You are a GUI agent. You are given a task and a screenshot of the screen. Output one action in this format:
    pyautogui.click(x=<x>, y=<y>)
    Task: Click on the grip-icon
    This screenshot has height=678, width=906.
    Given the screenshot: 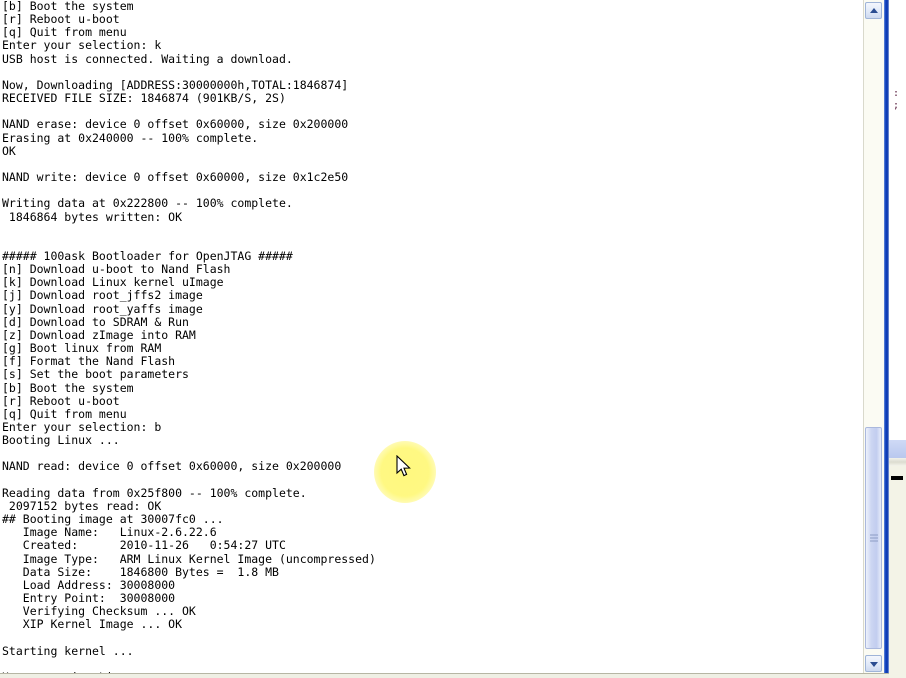 What is the action you would take?
    pyautogui.click(x=873, y=538)
    